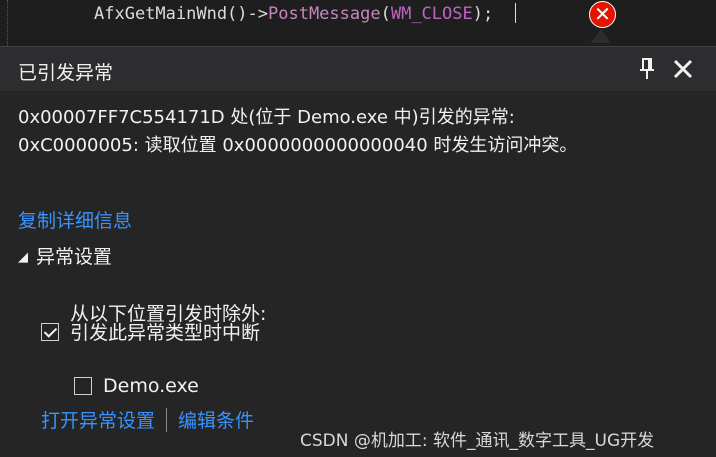 This screenshot has width=716, height=457. Describe the element at coordinates (23, 257) in the screenshot. I see `collapse-triangle-icon: ◢` at that location.